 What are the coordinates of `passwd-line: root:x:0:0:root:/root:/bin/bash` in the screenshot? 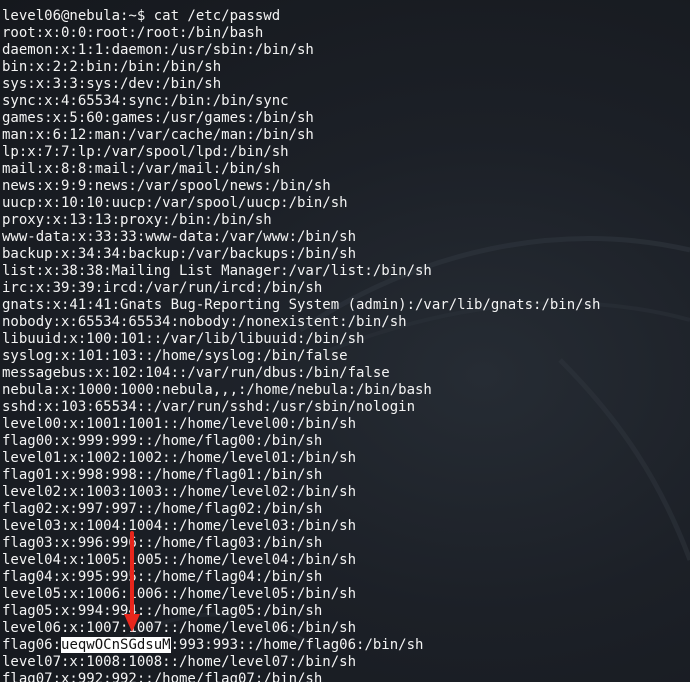 It's located at (133, 33).